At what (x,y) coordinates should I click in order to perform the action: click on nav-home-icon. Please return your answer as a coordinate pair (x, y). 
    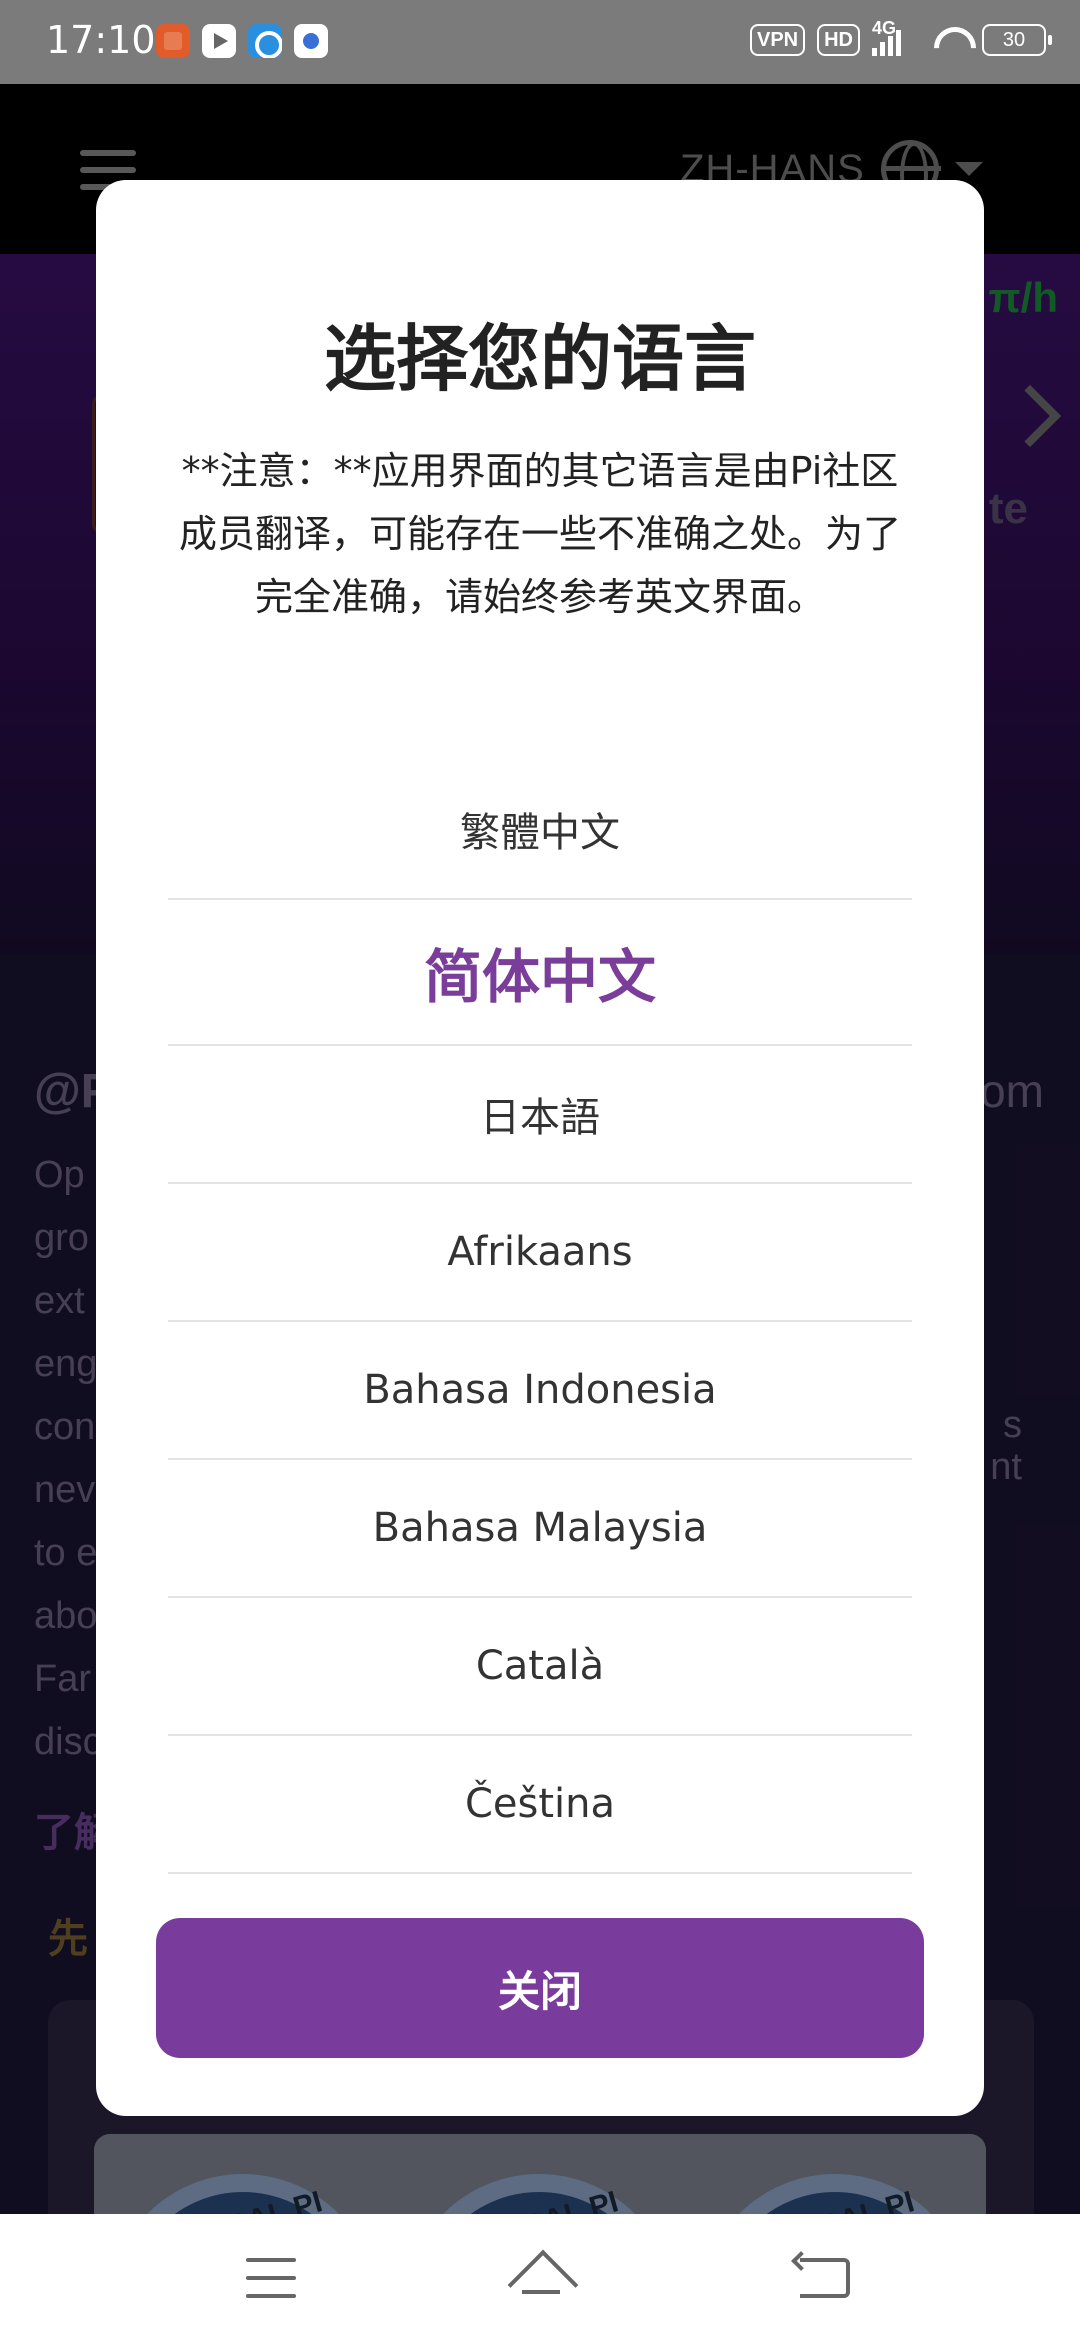
    Looking at the image, I should click on (541, 2277).